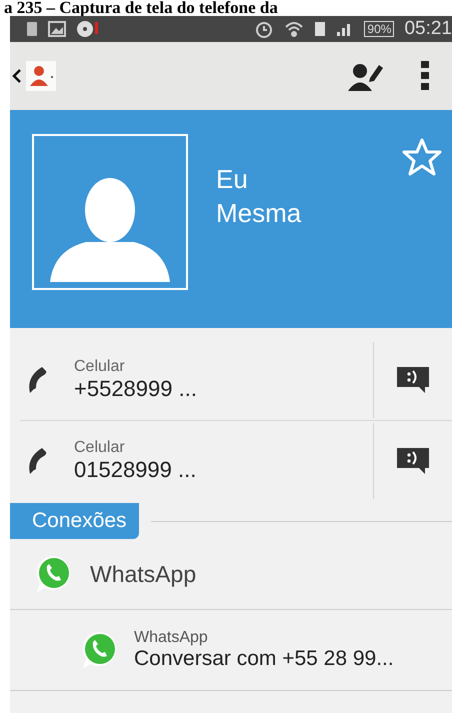 The width and height of the screenshot is (452, 713). Describe the element at coordinates (88, 29) in the screenshot. I see `disc-icon` at that location.